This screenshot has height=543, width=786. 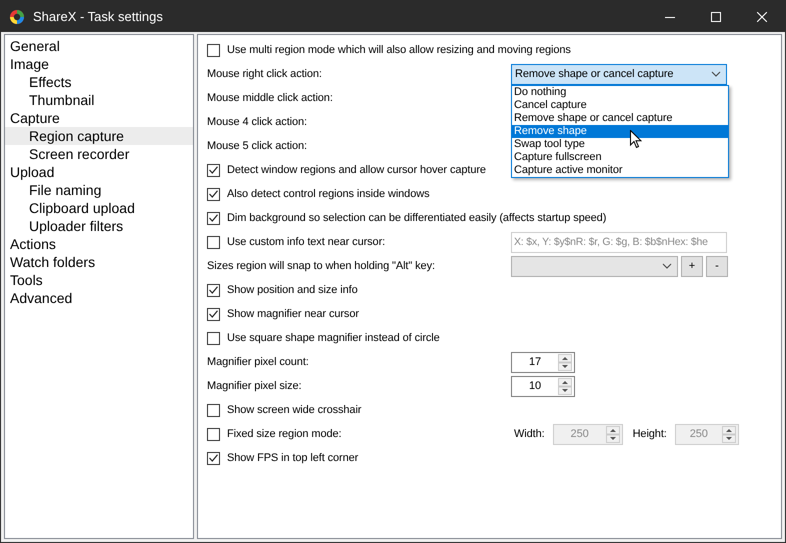 What do you see at coordinates (328, 194) in the screenshot?
I see `checkbox-label: Also detect control regions inside windows` at bounding box center [328, 194].